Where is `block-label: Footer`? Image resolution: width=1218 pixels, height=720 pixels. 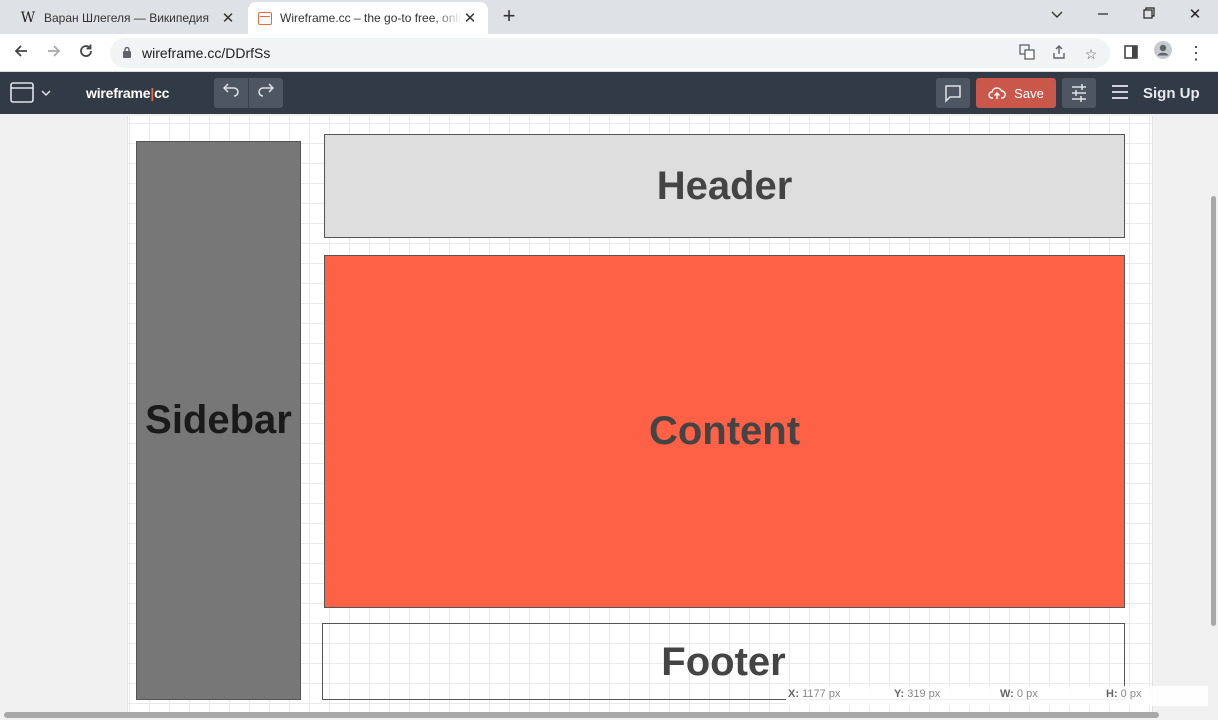 block-label: Footer is located at coordinates (723, 662).